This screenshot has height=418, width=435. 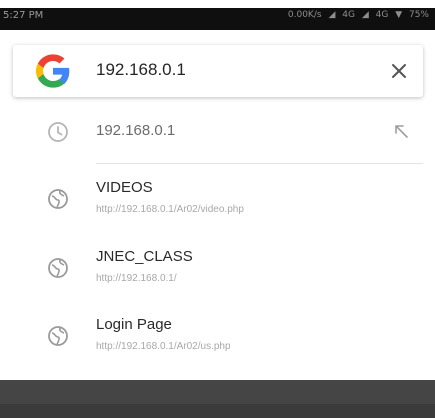 What do you see at coordinates (217, 411) in the screenshot?
I see `bottom-shade` at bounding box center [217, 411].